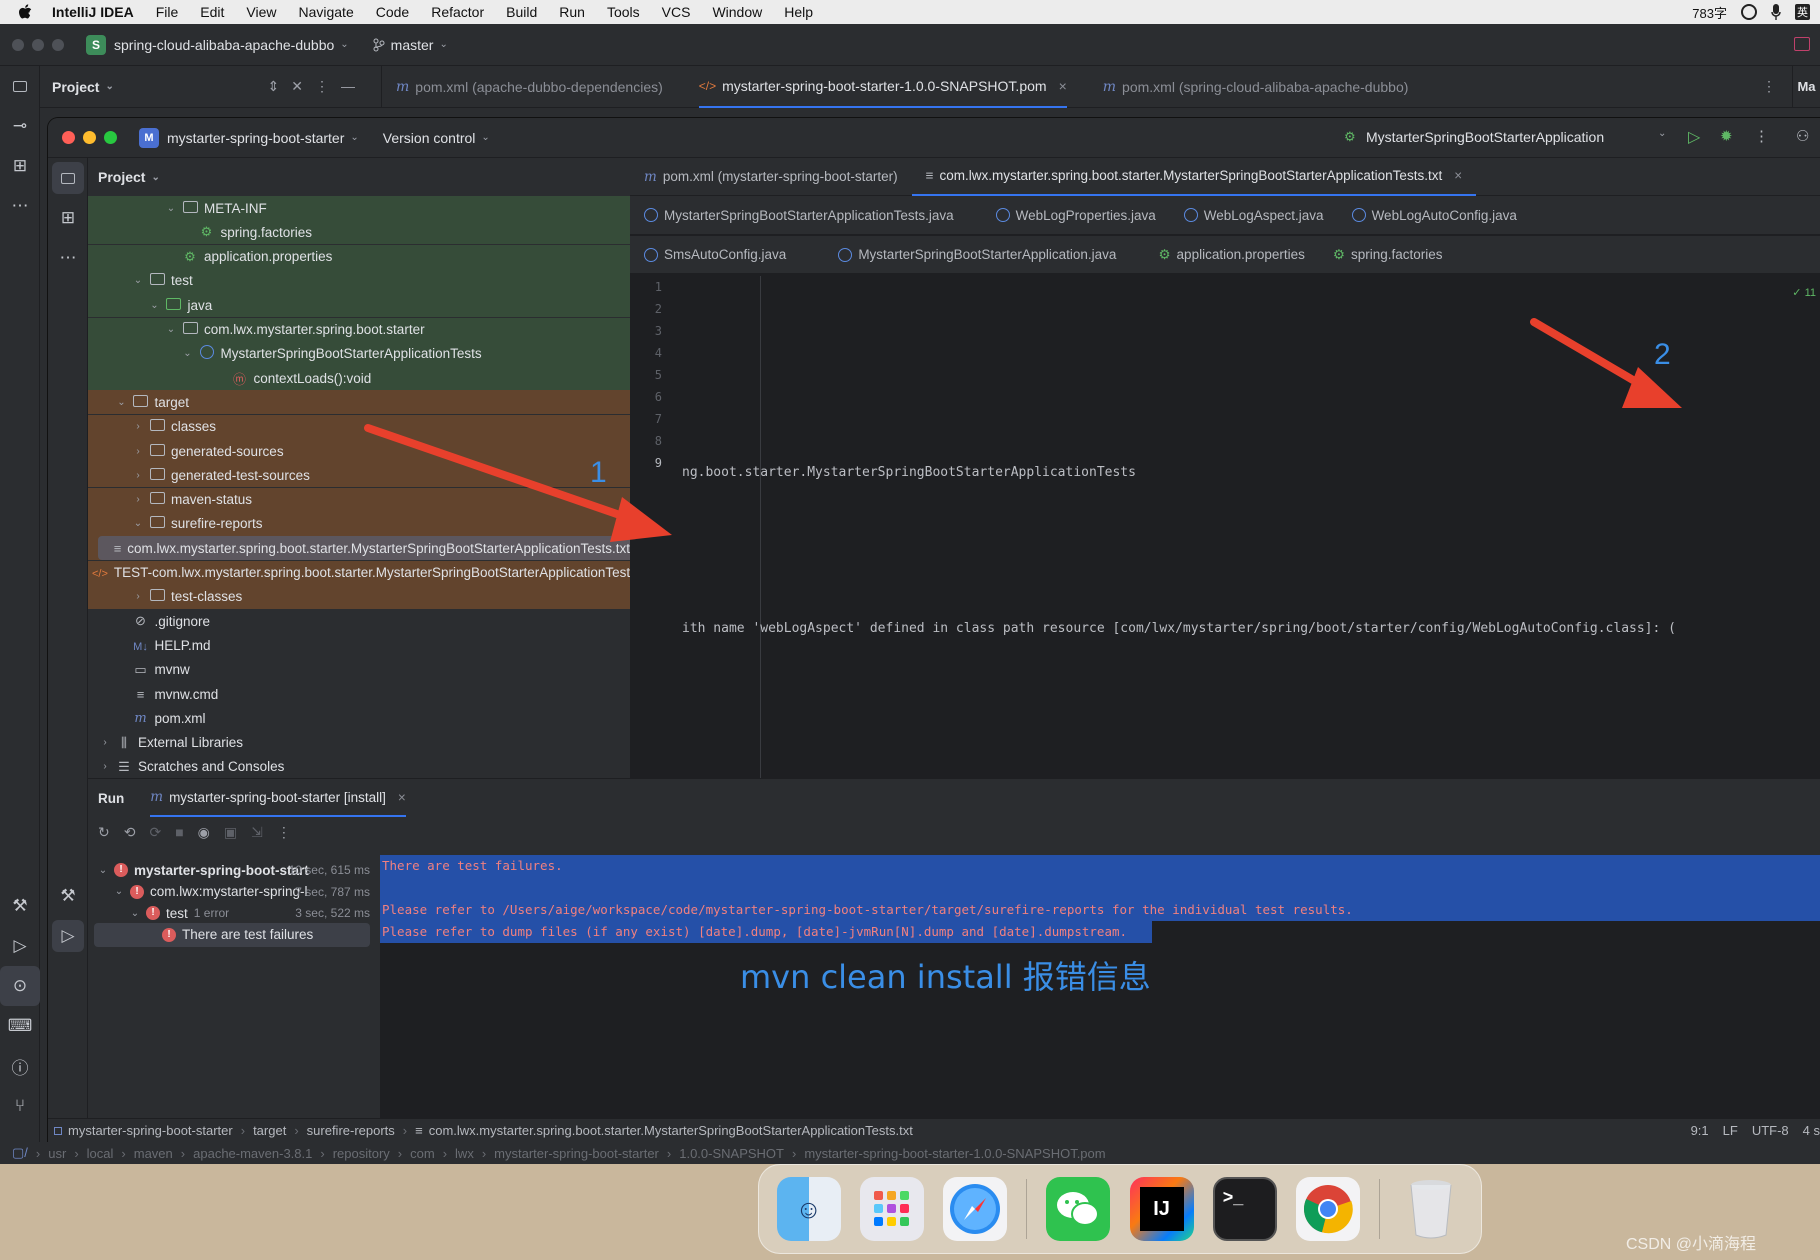  I want to click on breadcrumb-item: com, so click(422, 1153).